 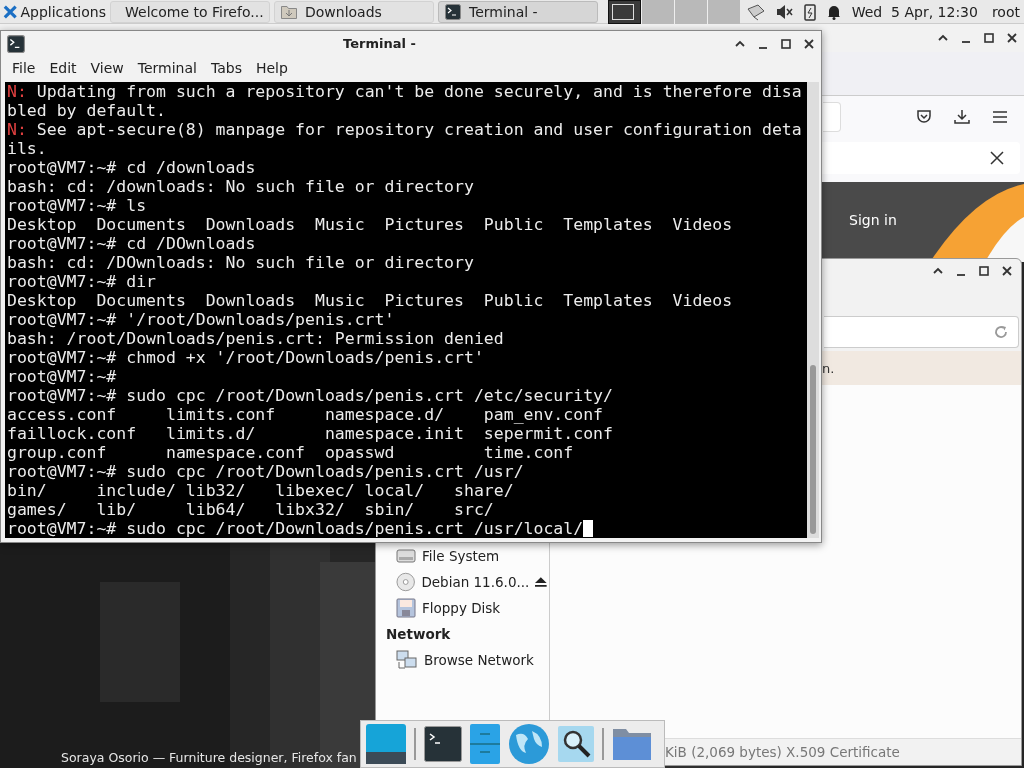 What do you see at coordinates (576, 744) in the screenshot?
I see `search-icon` at bounding box center [576, 744].